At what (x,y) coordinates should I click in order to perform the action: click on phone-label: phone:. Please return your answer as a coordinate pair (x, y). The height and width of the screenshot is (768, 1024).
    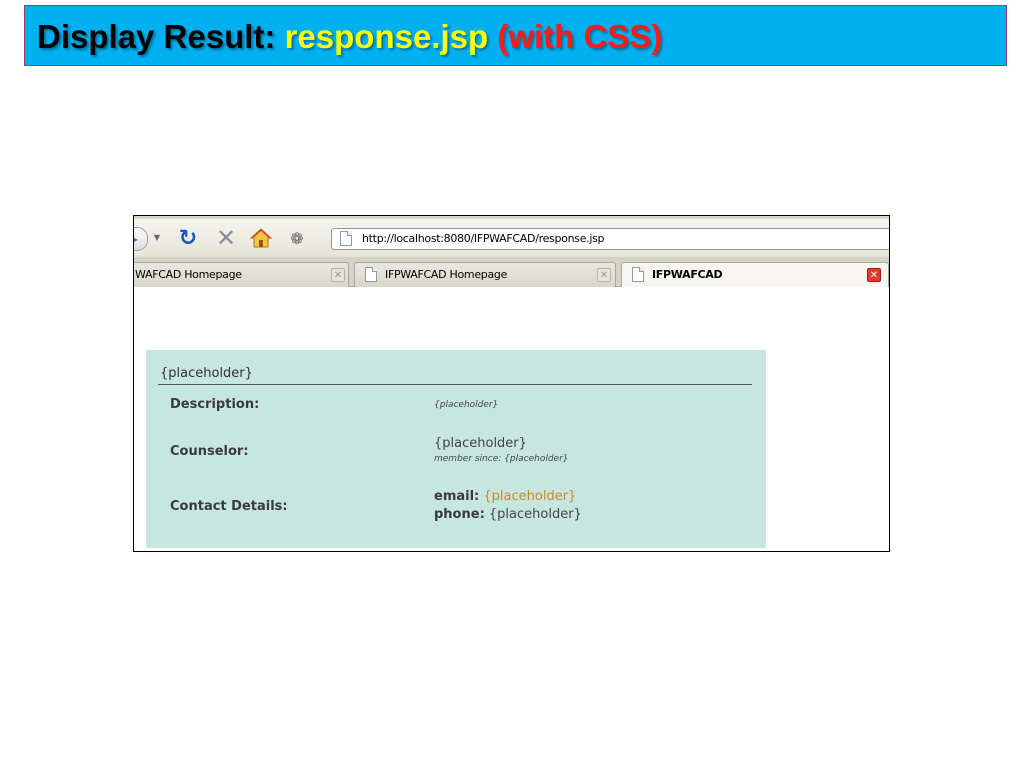
    Looking at the image, I should click on (459, 514).